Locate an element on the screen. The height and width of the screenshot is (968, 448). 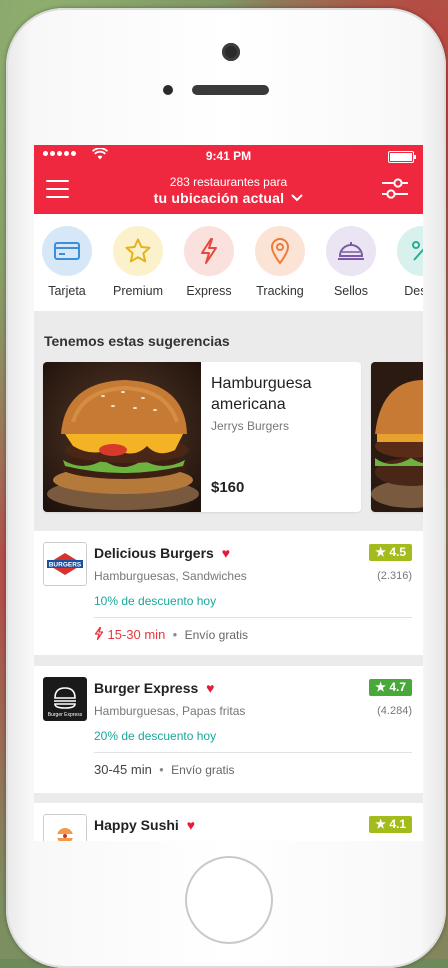
card-icon is located at coordinates (67, 251).